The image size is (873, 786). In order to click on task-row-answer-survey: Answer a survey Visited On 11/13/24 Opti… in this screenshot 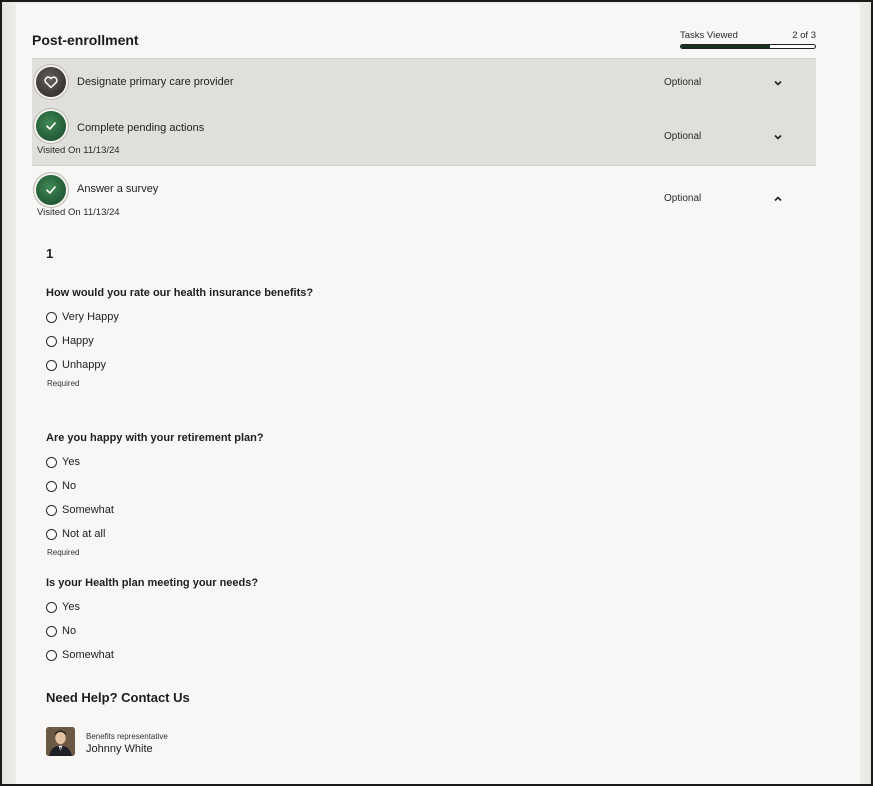, I will do `click(424, 196)`.